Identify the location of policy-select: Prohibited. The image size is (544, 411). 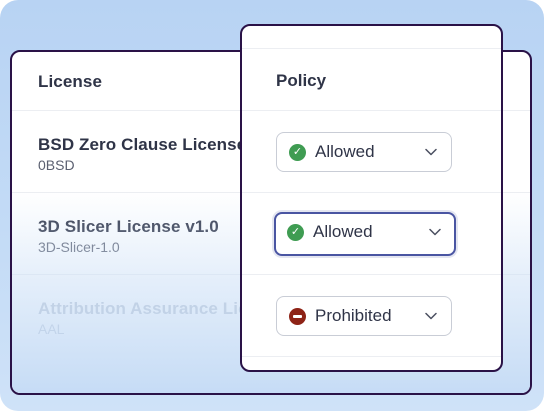
(364, 316).